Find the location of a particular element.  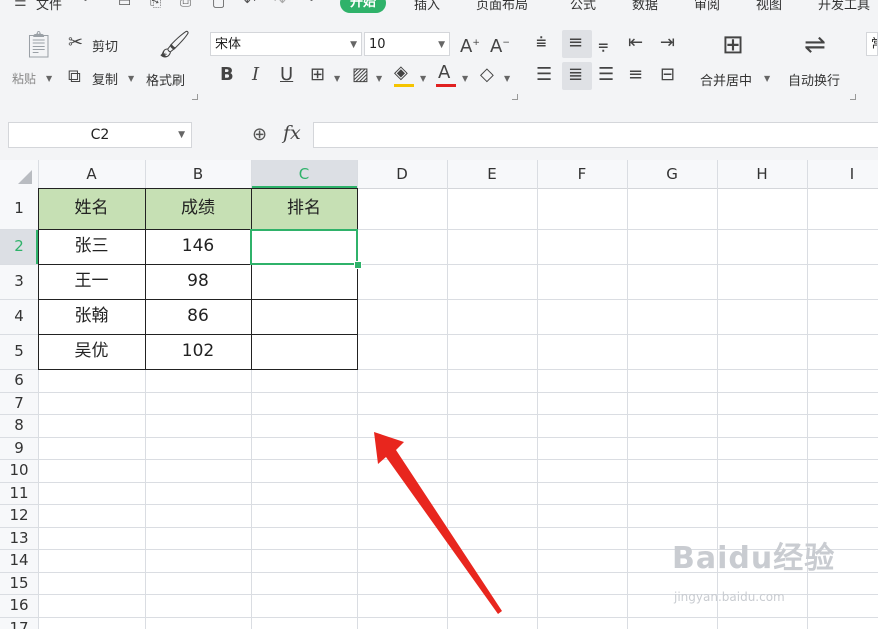

row-header-8: 8 is located at coordinates (19, 425).